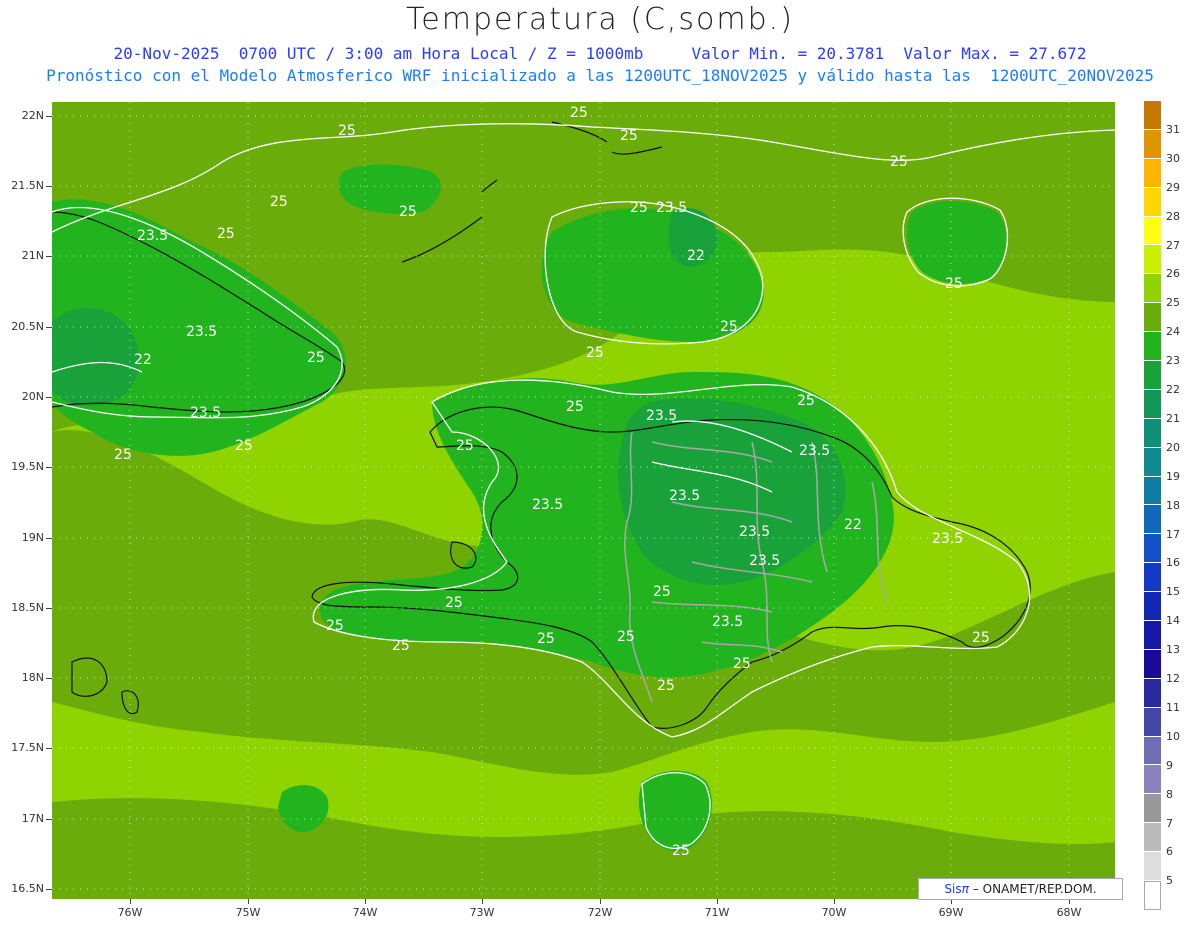 This screenshot has width=1200, height=927. Describe the element at coordinates (32, 115) in the screenshot. I see `lat-label-22n: 22N` at that location.